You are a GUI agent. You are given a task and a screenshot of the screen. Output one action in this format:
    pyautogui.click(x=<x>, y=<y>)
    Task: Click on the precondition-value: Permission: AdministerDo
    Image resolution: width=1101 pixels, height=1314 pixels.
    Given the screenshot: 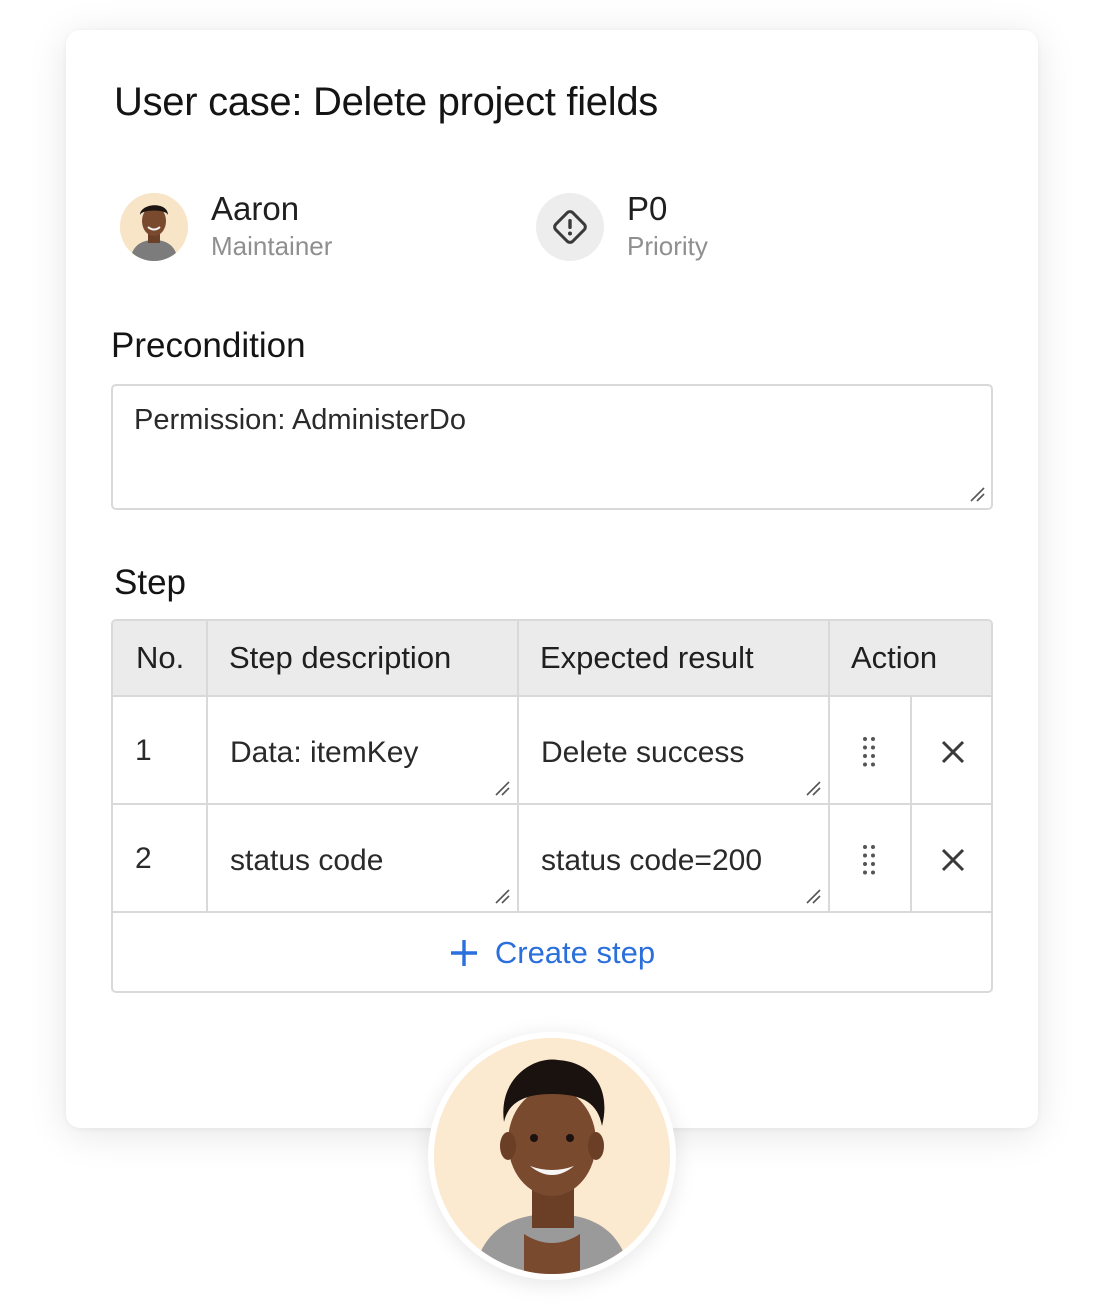 What is the action you would take?
    pyautogui.click(x=300, y=420)
    